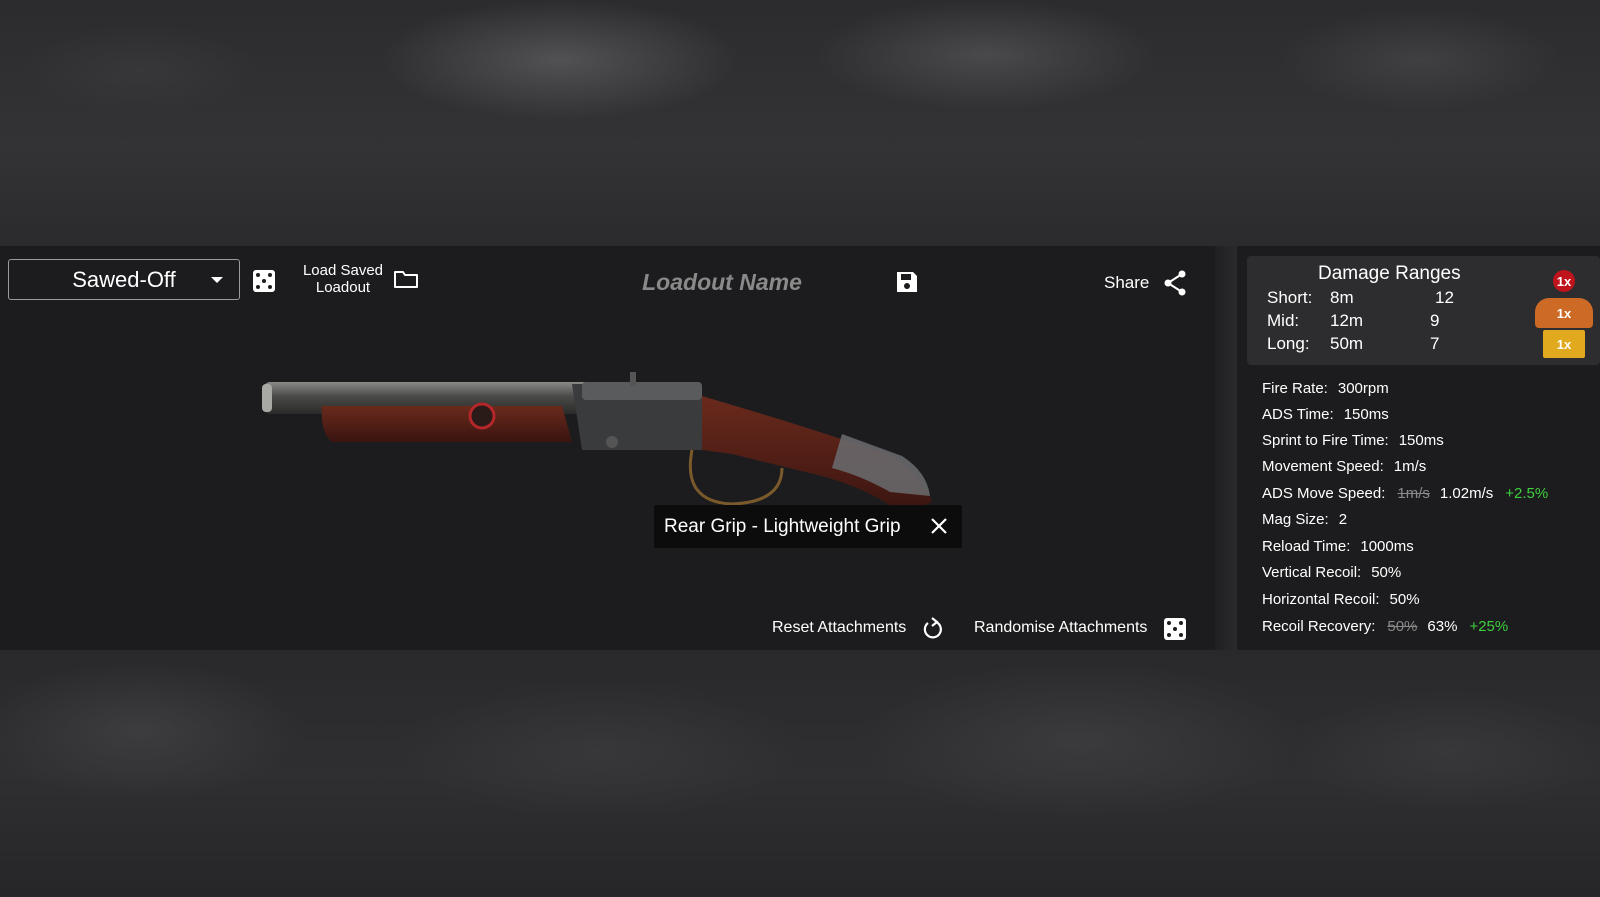 The width and height of the screenshot is (1600, 897). Describe the element at coordinates (1389, 273) in the screenshot. I see `damage-ranges-title: Damage Ranges` at that location.